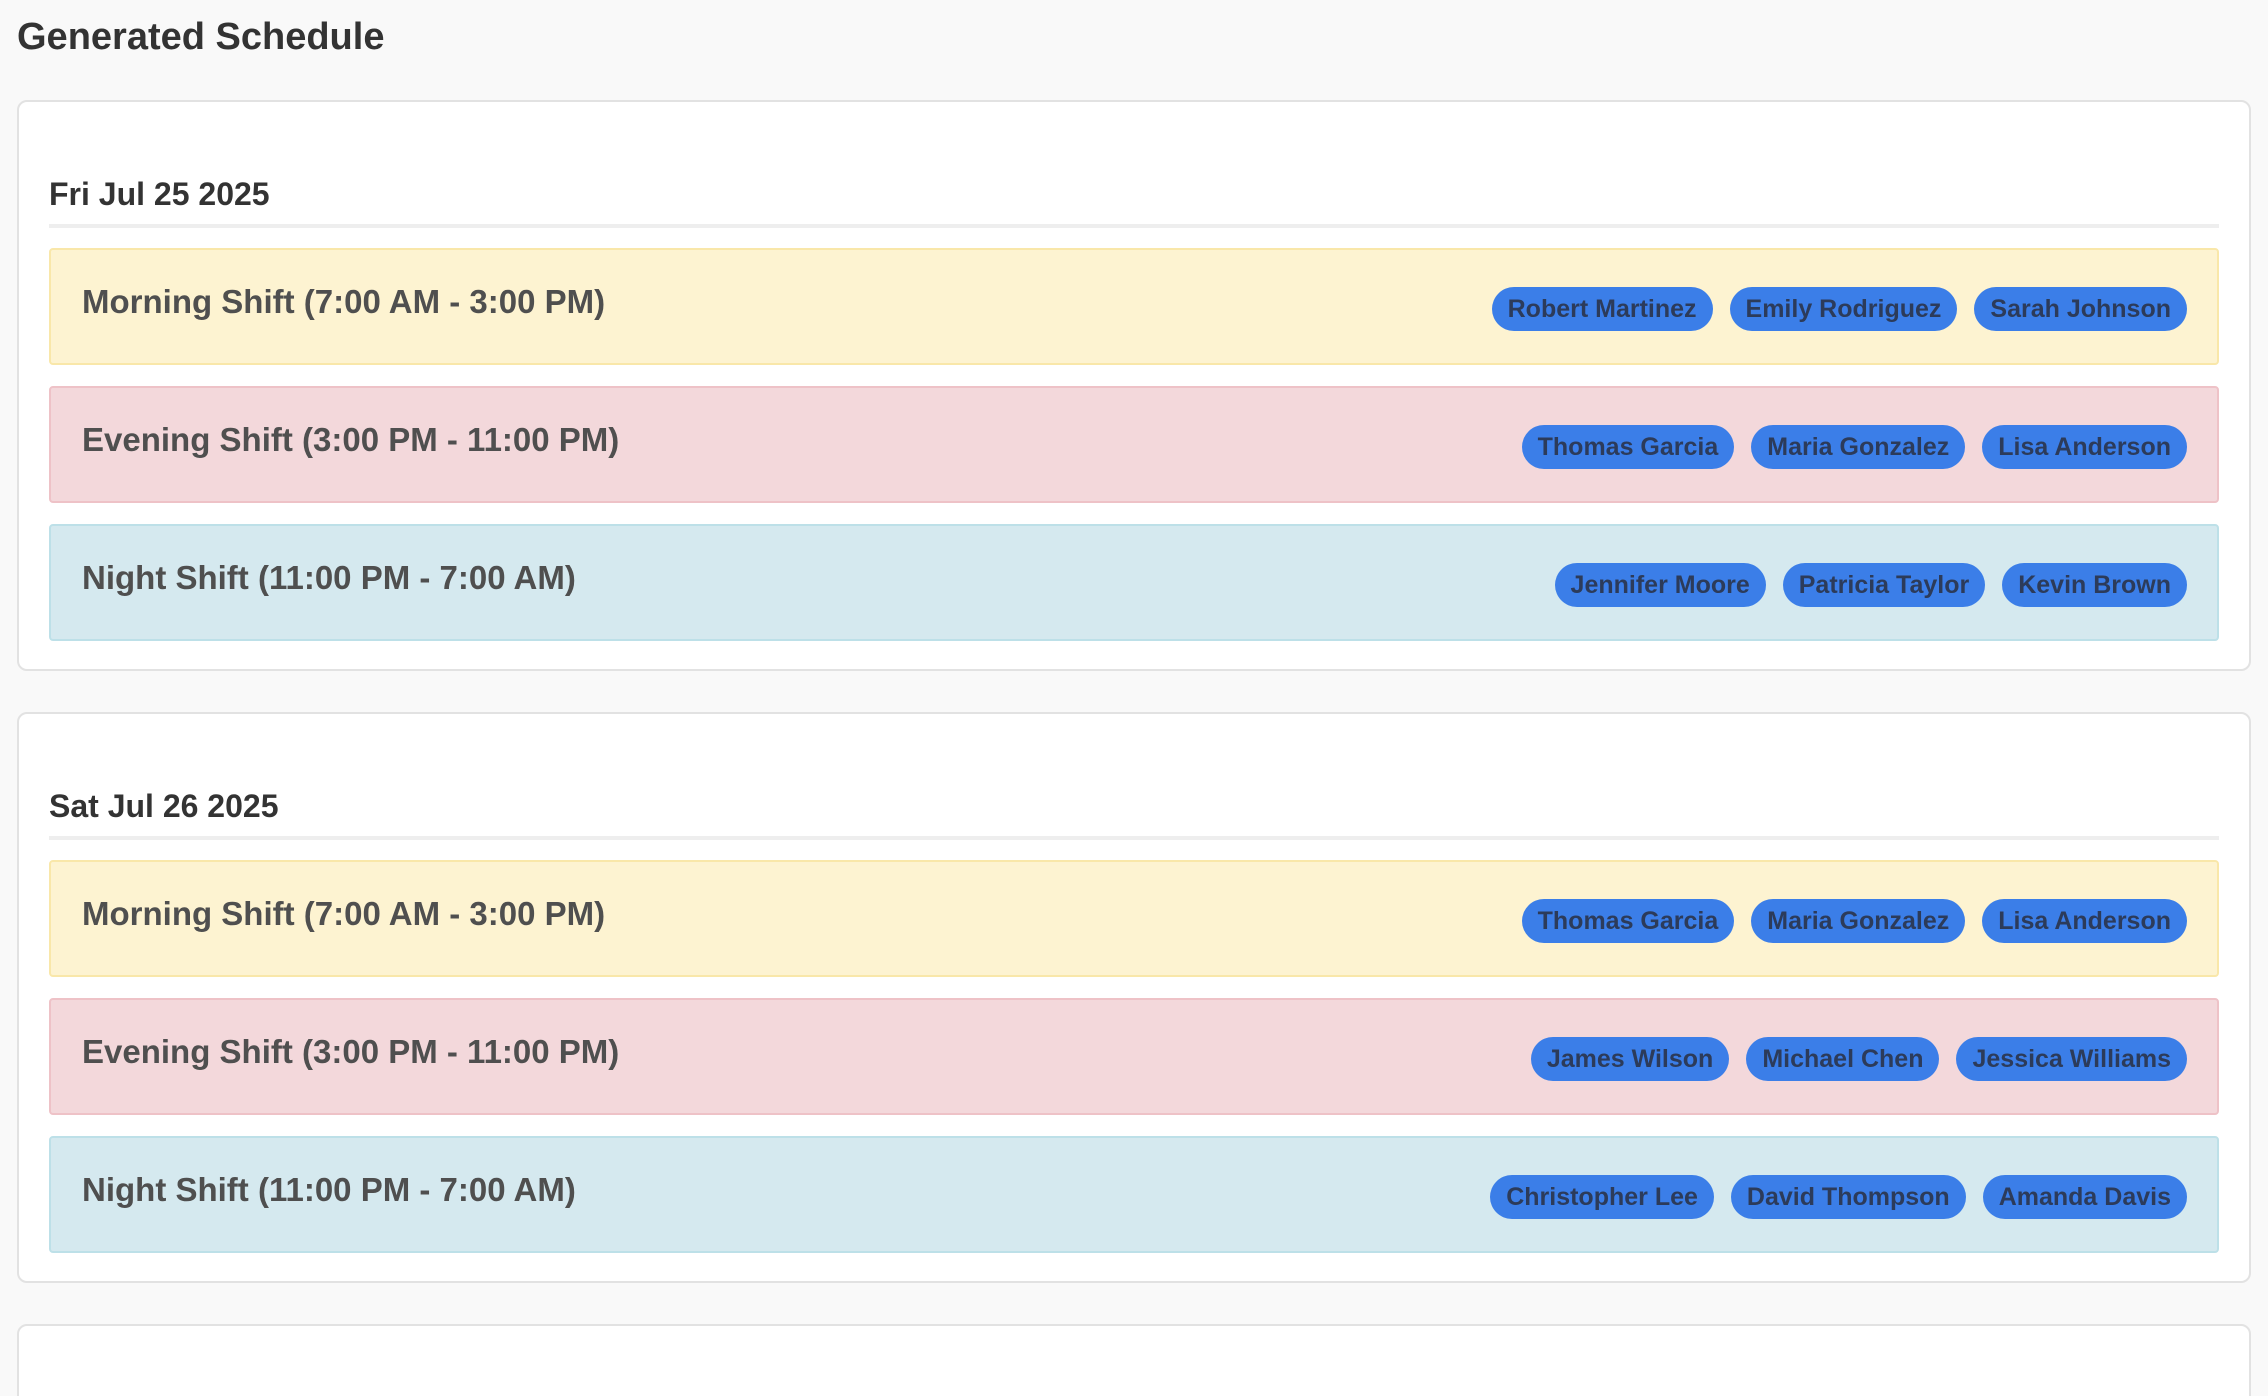 This screenshot has height=1396, width=2268. I want to click on staff-pill: Jennifer Moore, so click(1660, 584).